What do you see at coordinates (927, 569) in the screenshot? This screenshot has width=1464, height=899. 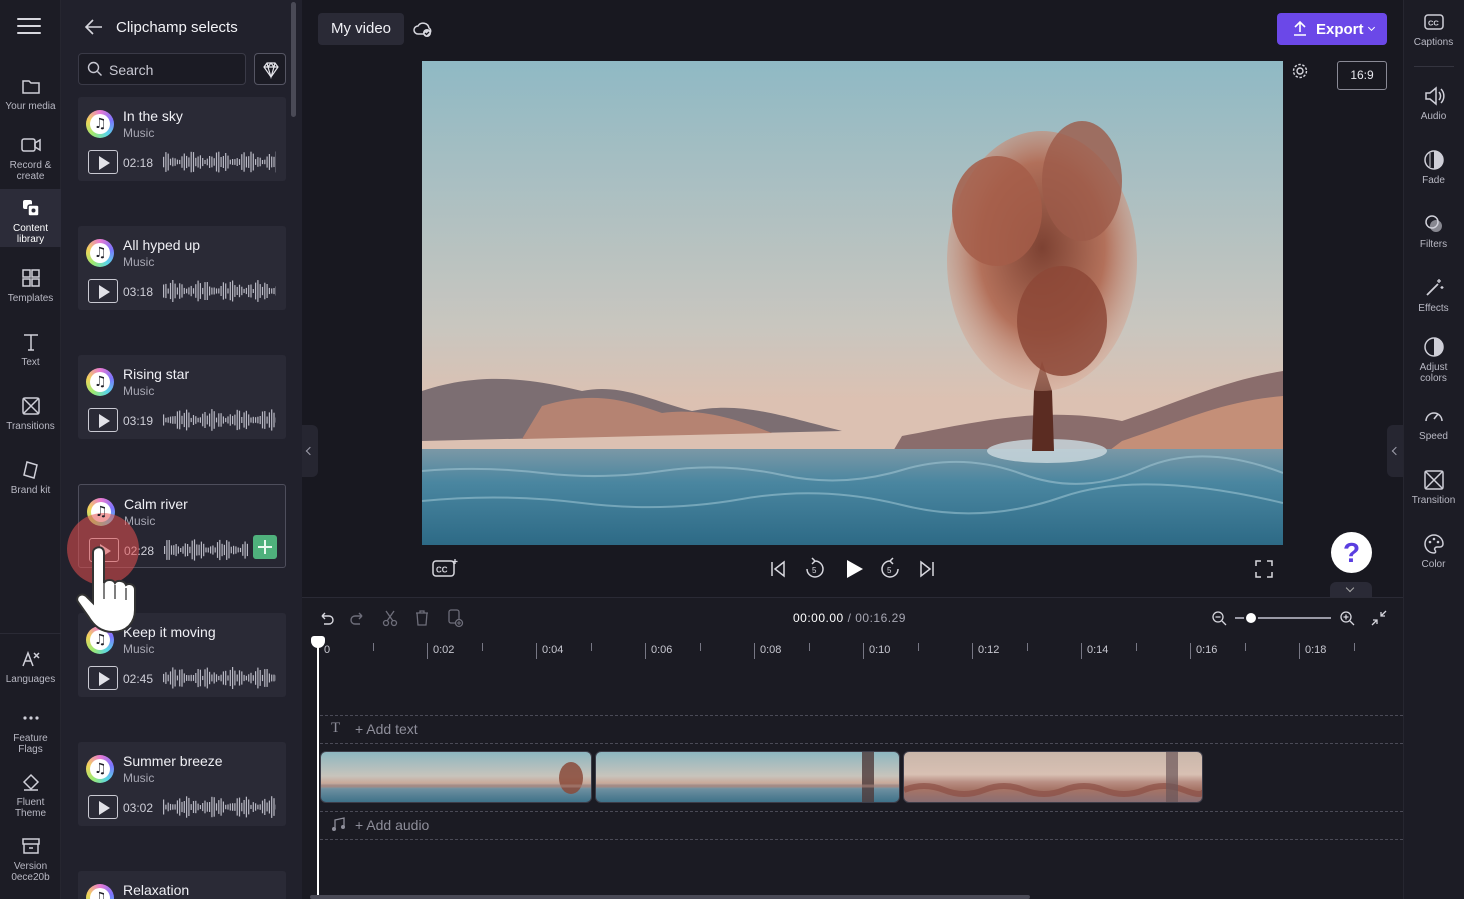 I see `skip-to-end-icon` at bounding box center [927, 569].